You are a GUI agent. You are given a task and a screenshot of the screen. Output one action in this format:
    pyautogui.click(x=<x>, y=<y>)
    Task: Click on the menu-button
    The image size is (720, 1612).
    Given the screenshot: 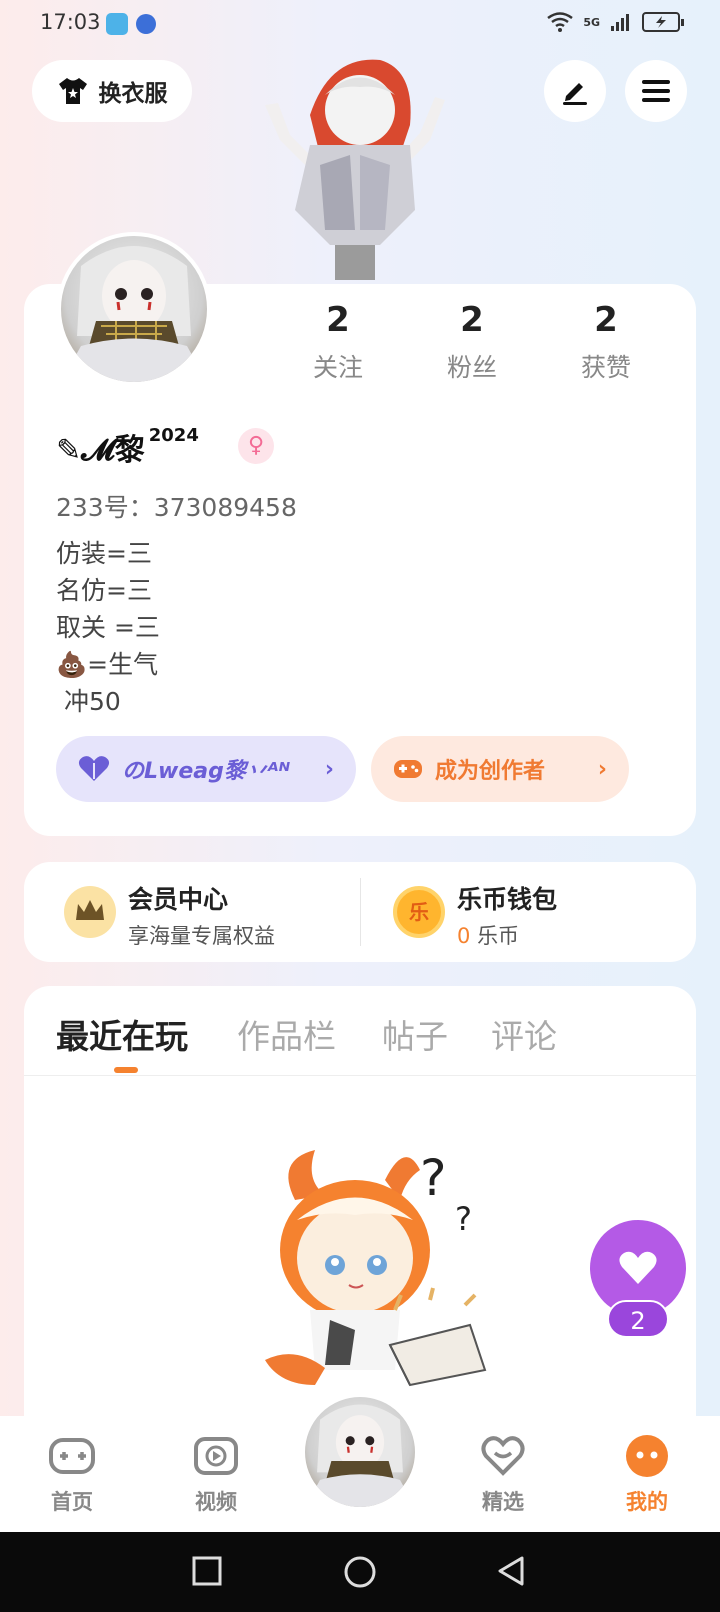 What is the action you would take?
    pyautogui.click(x=656, y=91)
    